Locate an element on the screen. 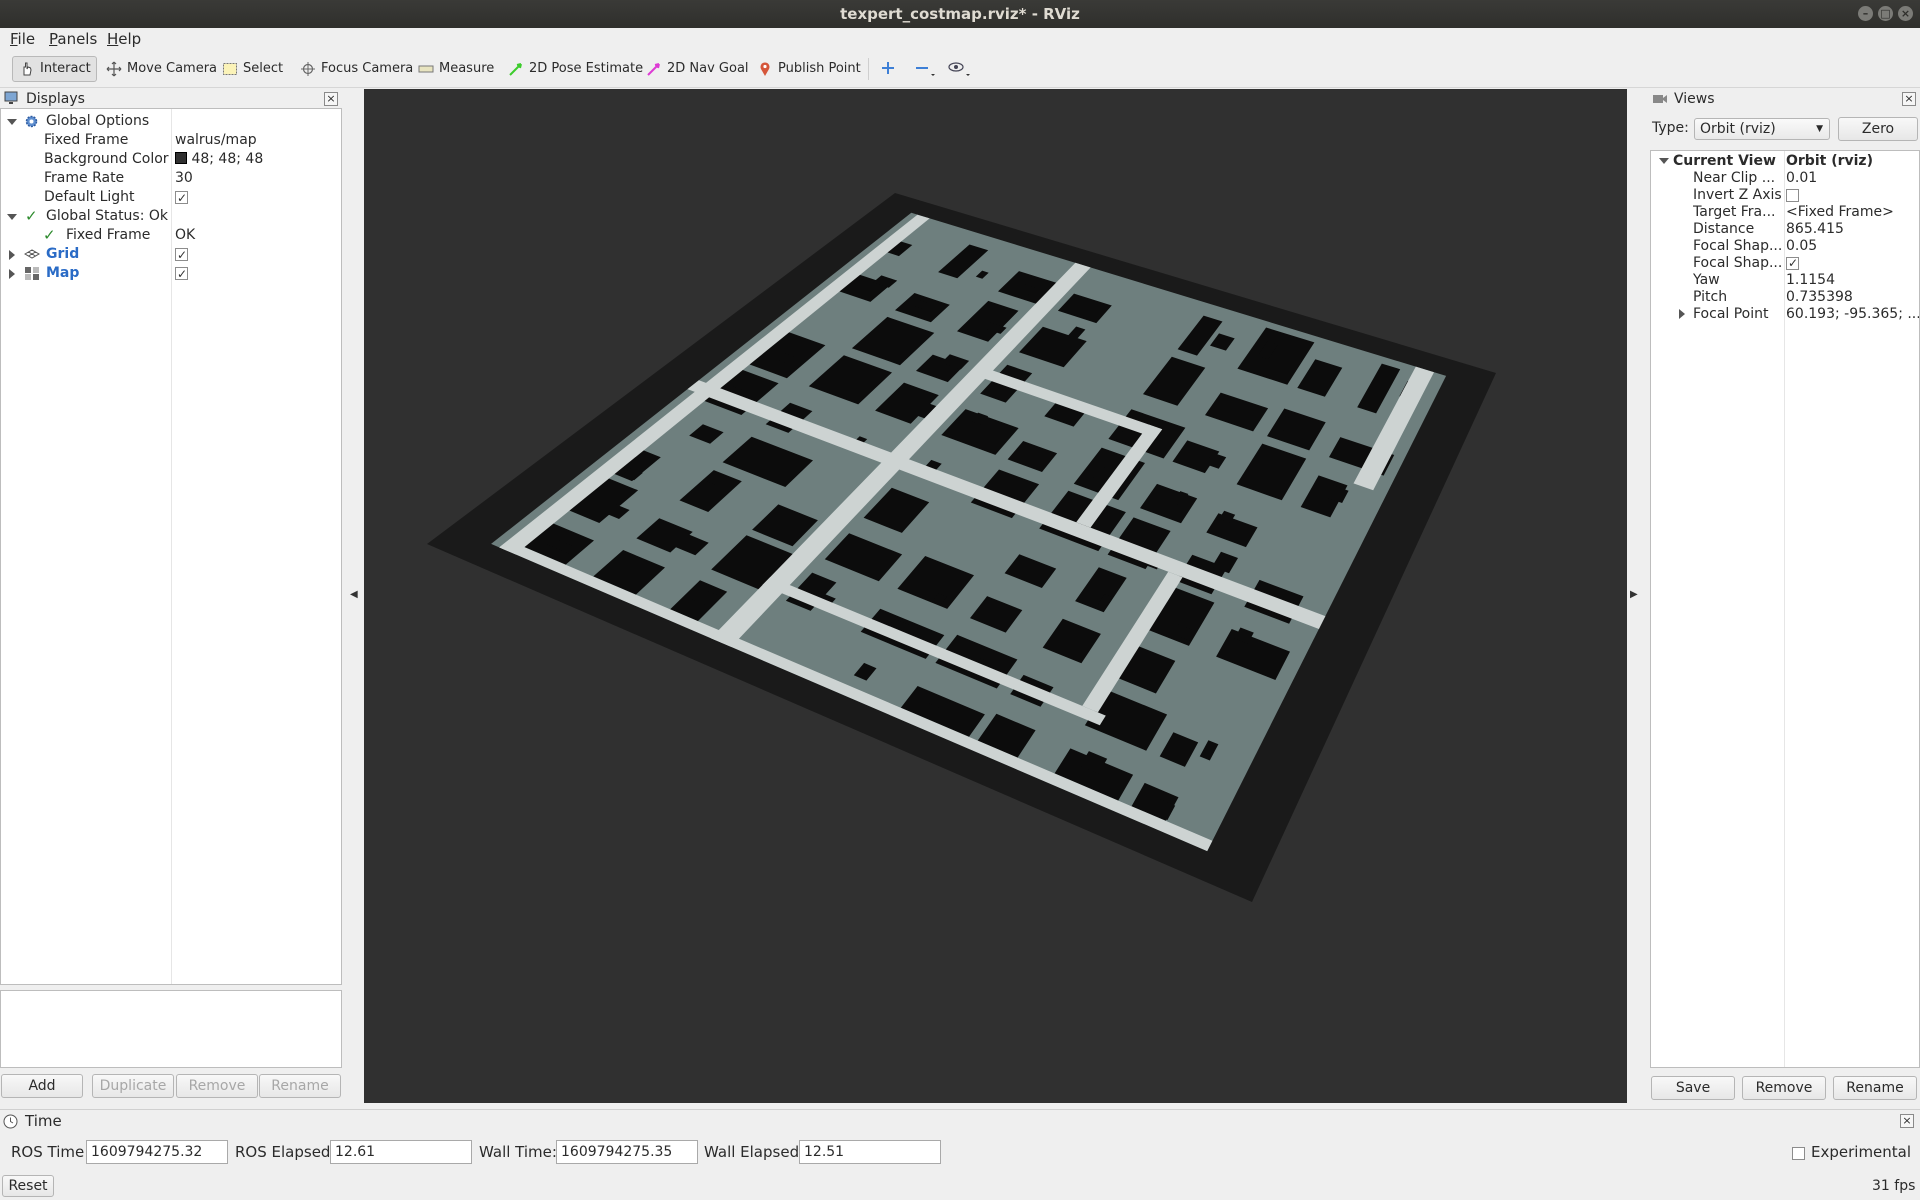 The height and width of the screenshot is (1200, 1920). check-icon: ✓ is located at coordinates (49, 235).